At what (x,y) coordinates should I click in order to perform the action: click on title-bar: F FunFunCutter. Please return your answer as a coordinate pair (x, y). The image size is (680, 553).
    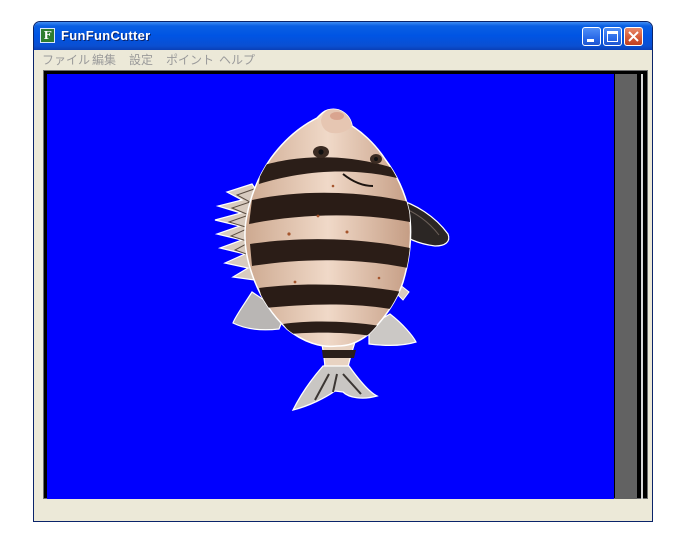
    Looking at the image, I should click on (343, 36).